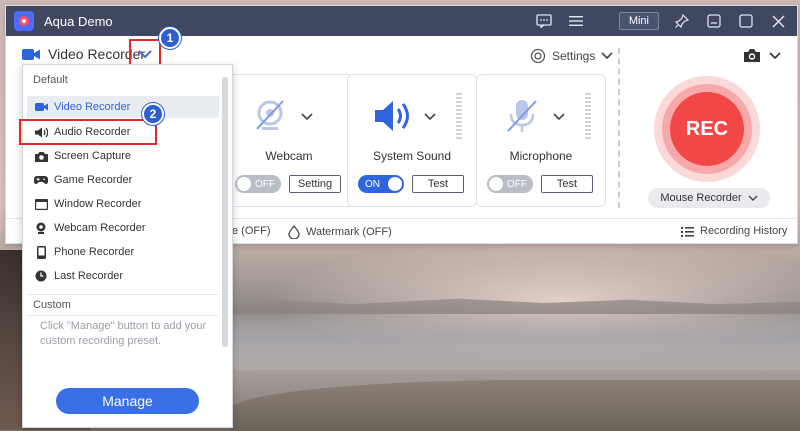 The height and width of the screenshot is (431, 800). I want to click on app-logo-icon, so click(24, 21).